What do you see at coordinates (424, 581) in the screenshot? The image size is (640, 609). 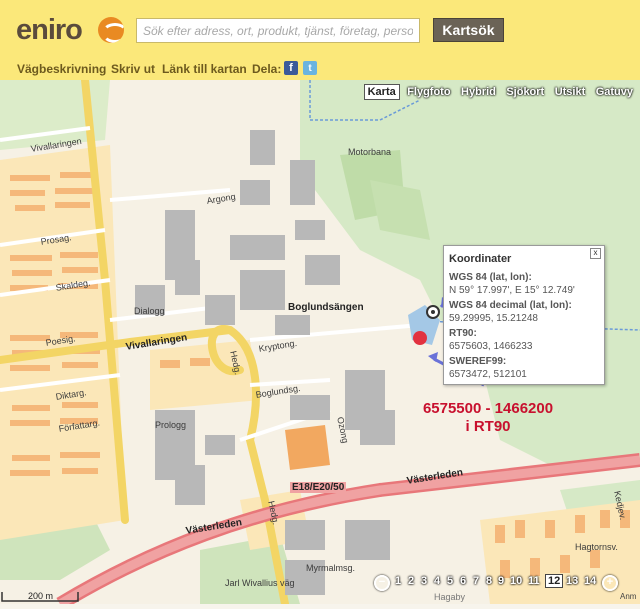 I see `zoom-level-3: 3` at bounding box center [424, 581].